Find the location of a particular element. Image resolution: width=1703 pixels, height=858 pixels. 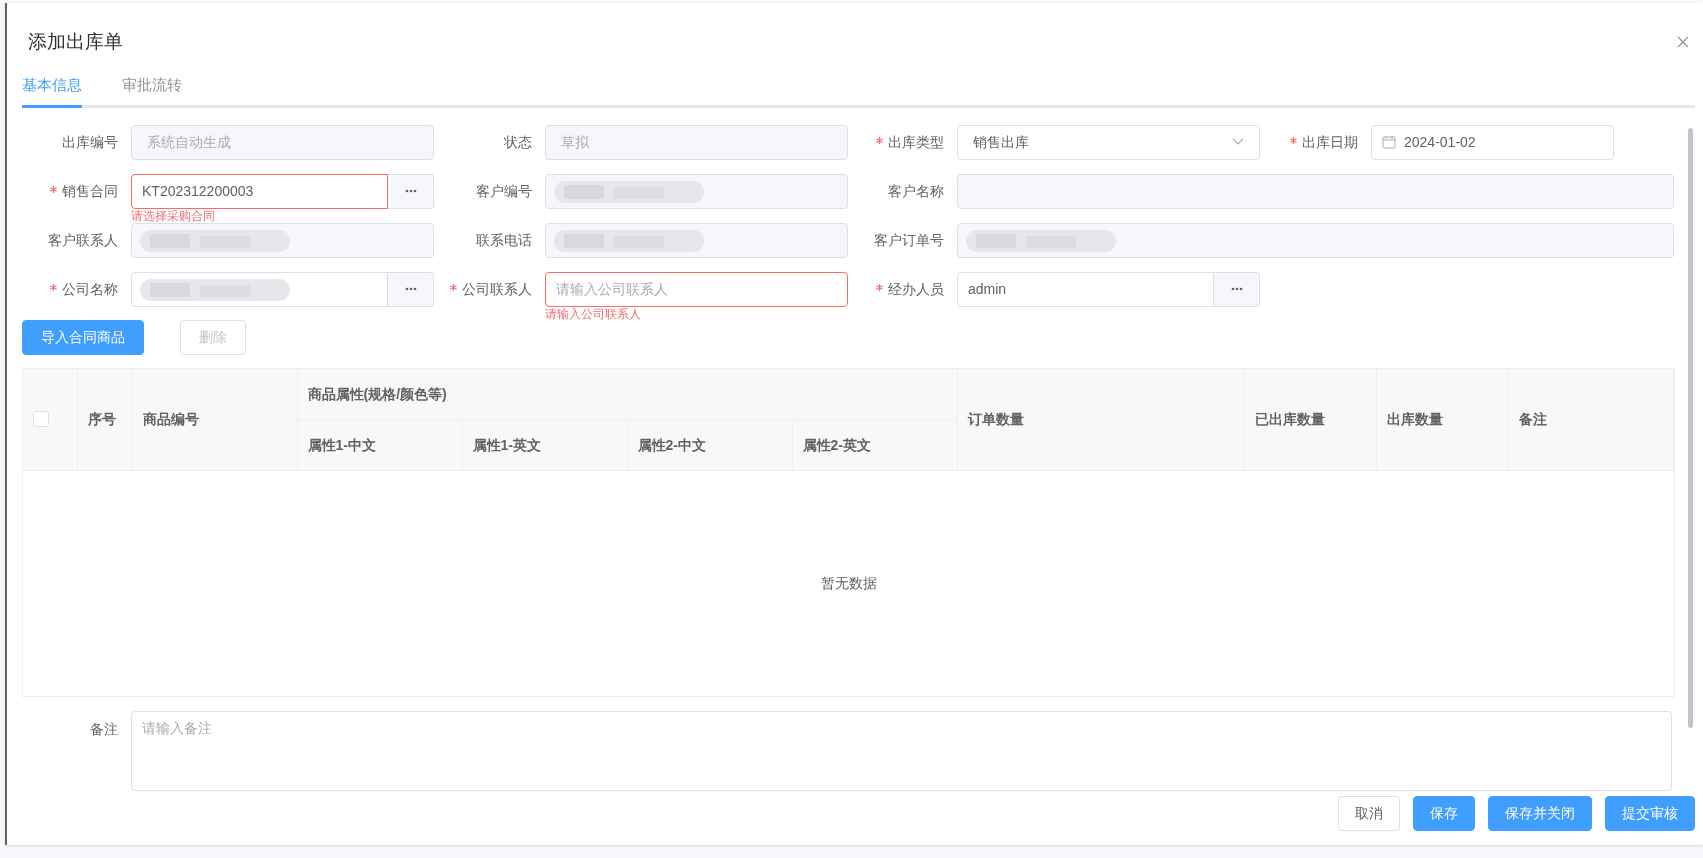

column-header: 商品编号 is located at coordinates (170, 418).